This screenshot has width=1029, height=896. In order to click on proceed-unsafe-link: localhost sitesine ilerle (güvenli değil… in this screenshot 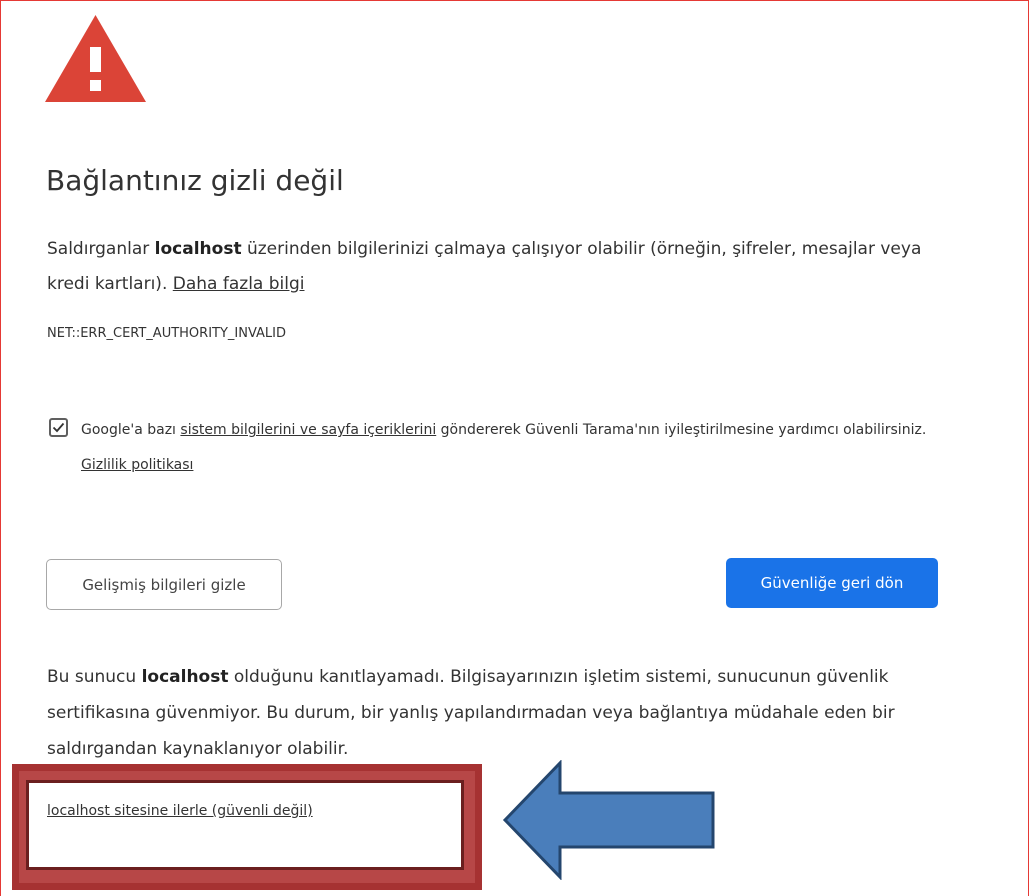, I will do `click(180, 811)`.